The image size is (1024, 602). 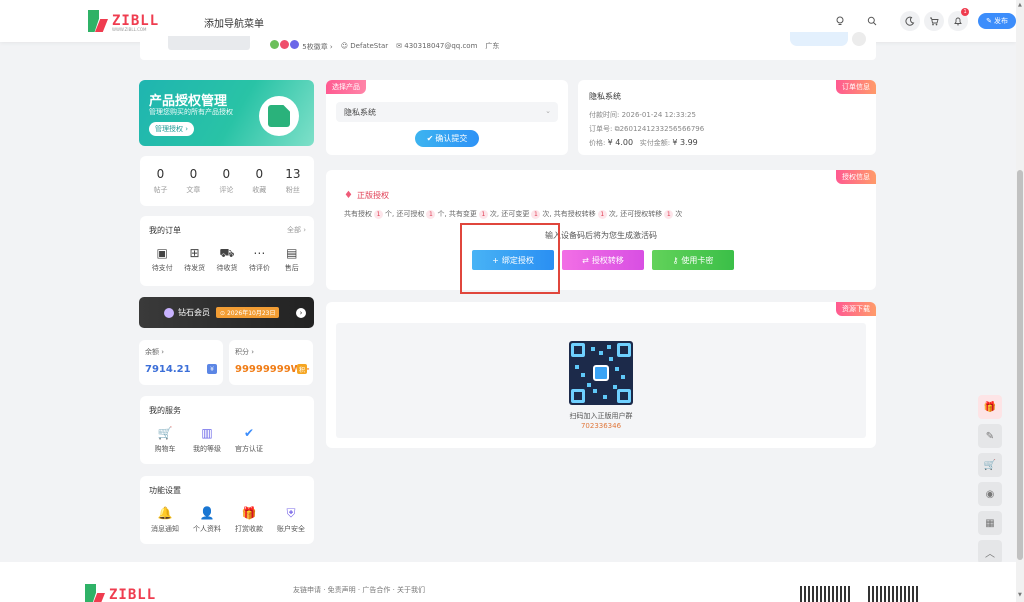 I want to click on stat-comments: 0 评论, so click(x=226, y=181).